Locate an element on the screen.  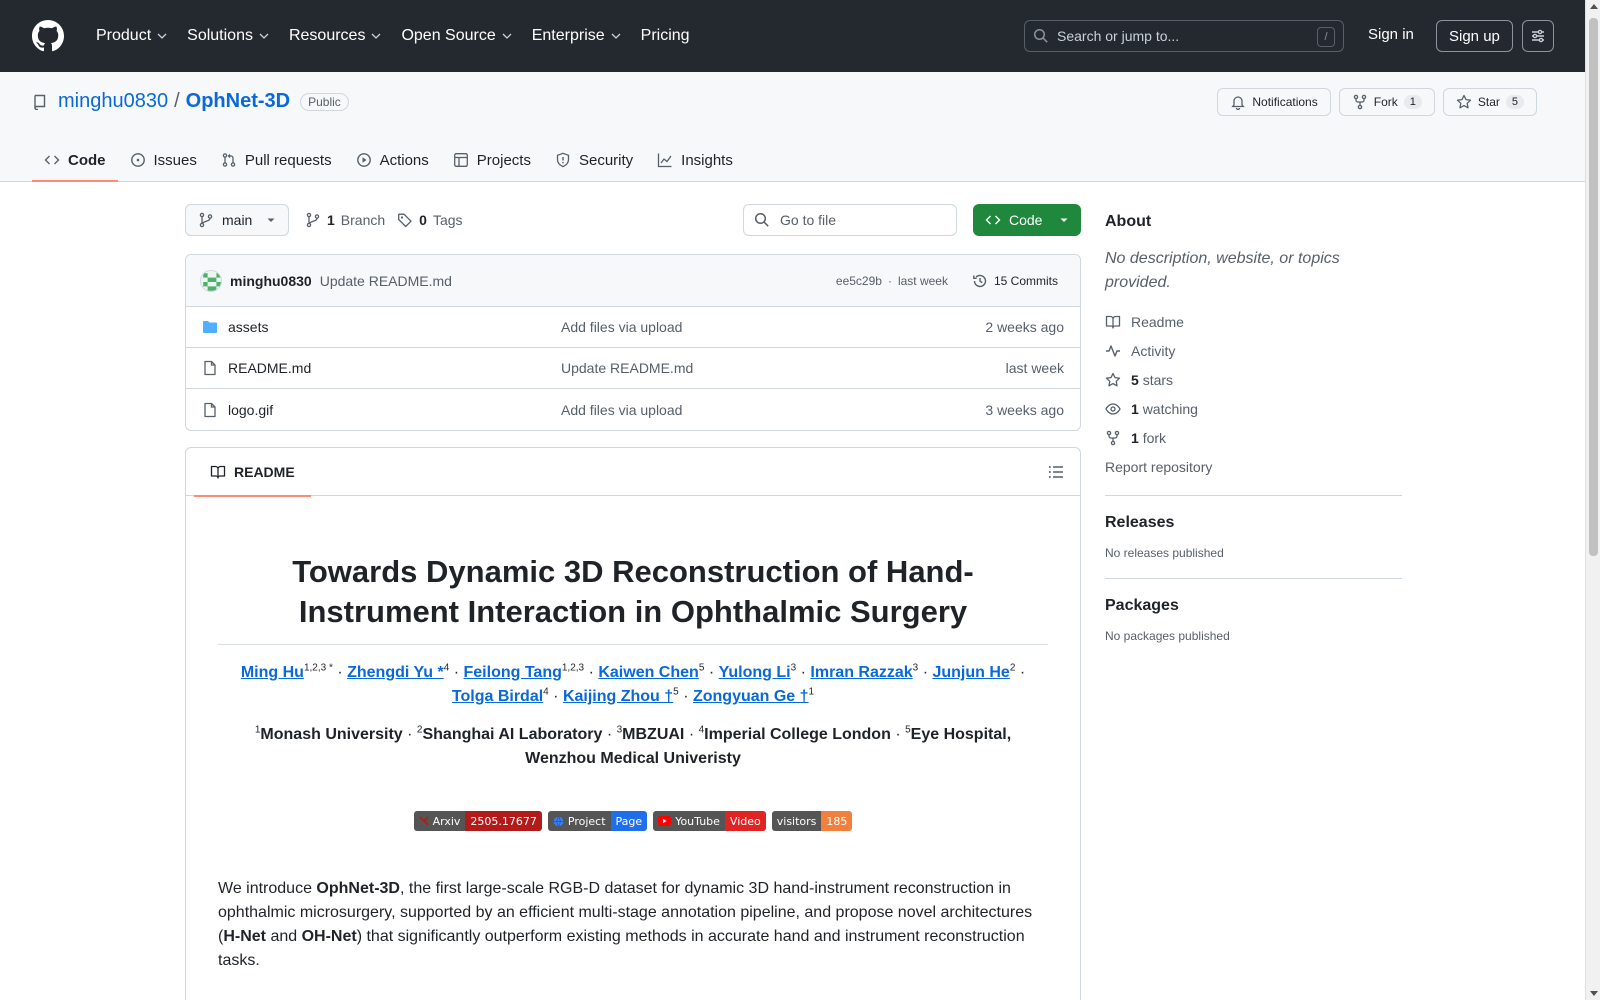
author-link: Kaiwen Chen is located at coordinates (648, 672).